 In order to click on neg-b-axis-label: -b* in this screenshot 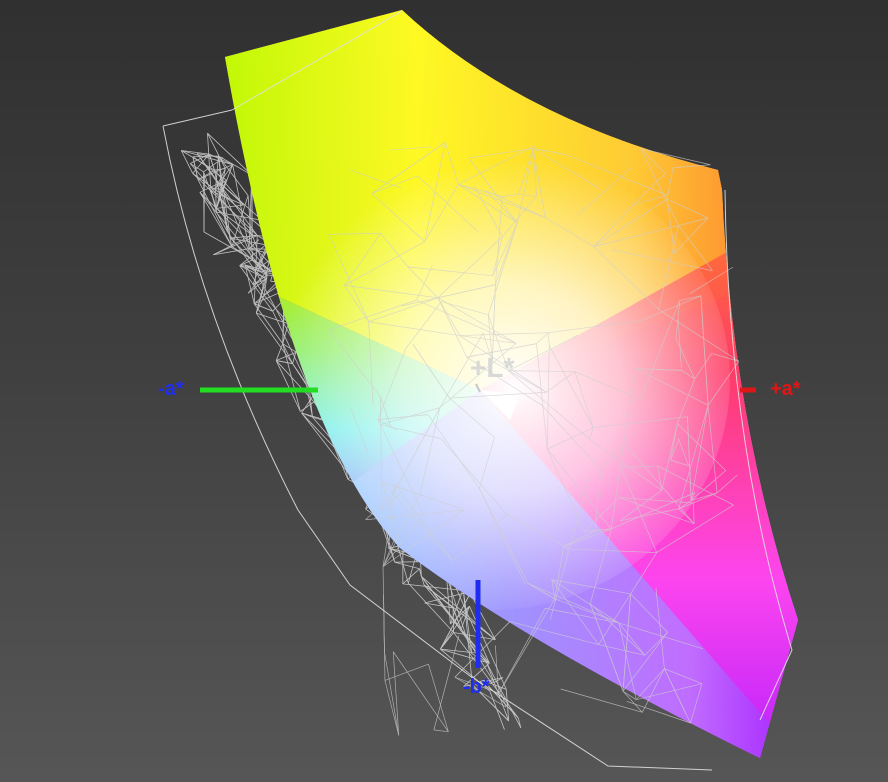, I will do `click(476, 687)`.